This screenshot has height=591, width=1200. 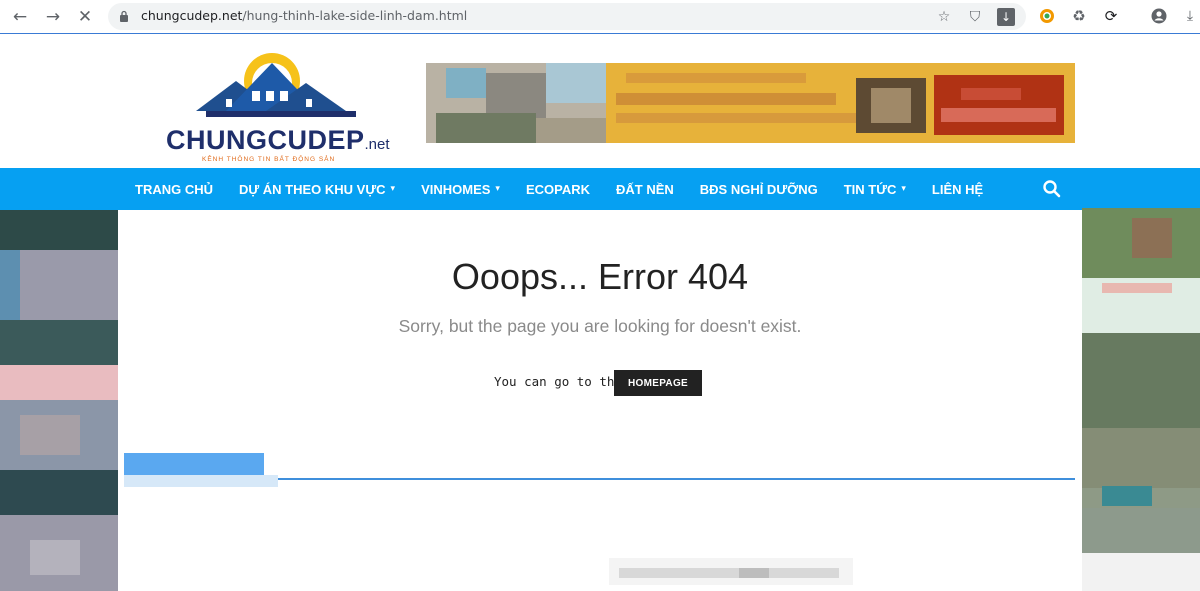 What do you see at coordinates (975, 17) in the screenshot?
I see `shield-icon: ⛉` at bounding box center [975, 17].